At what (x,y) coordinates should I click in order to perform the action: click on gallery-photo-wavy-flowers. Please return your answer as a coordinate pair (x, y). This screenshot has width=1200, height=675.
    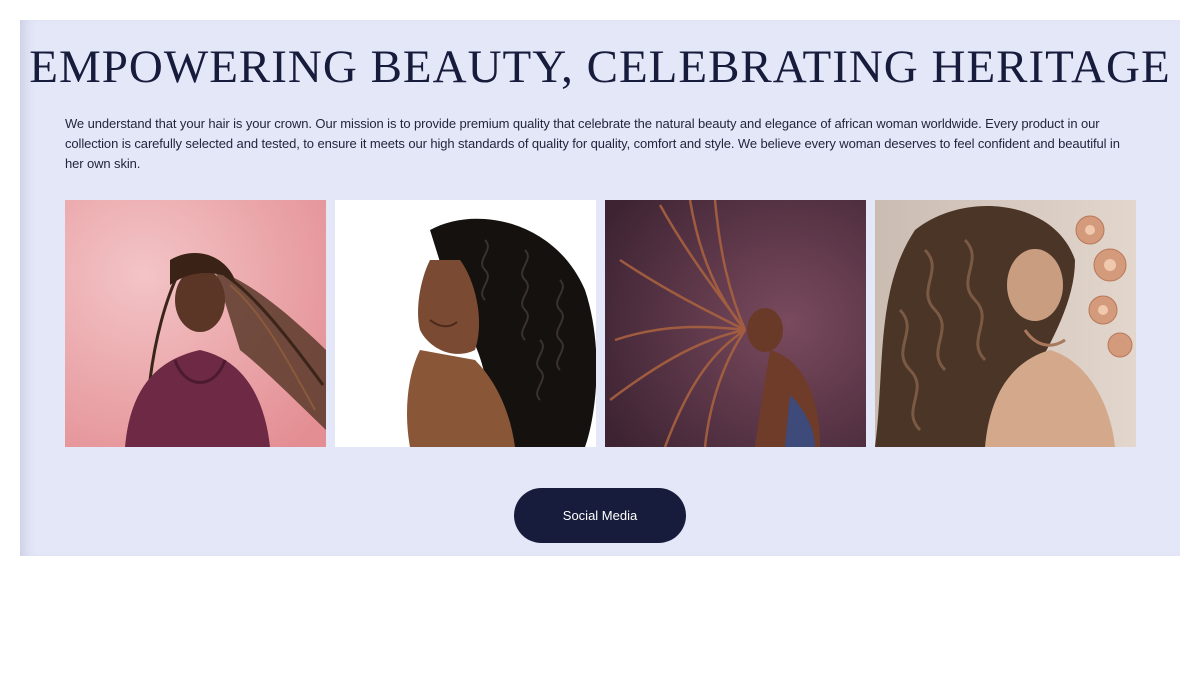
    Looking at the image, I should click on (1005, 323).